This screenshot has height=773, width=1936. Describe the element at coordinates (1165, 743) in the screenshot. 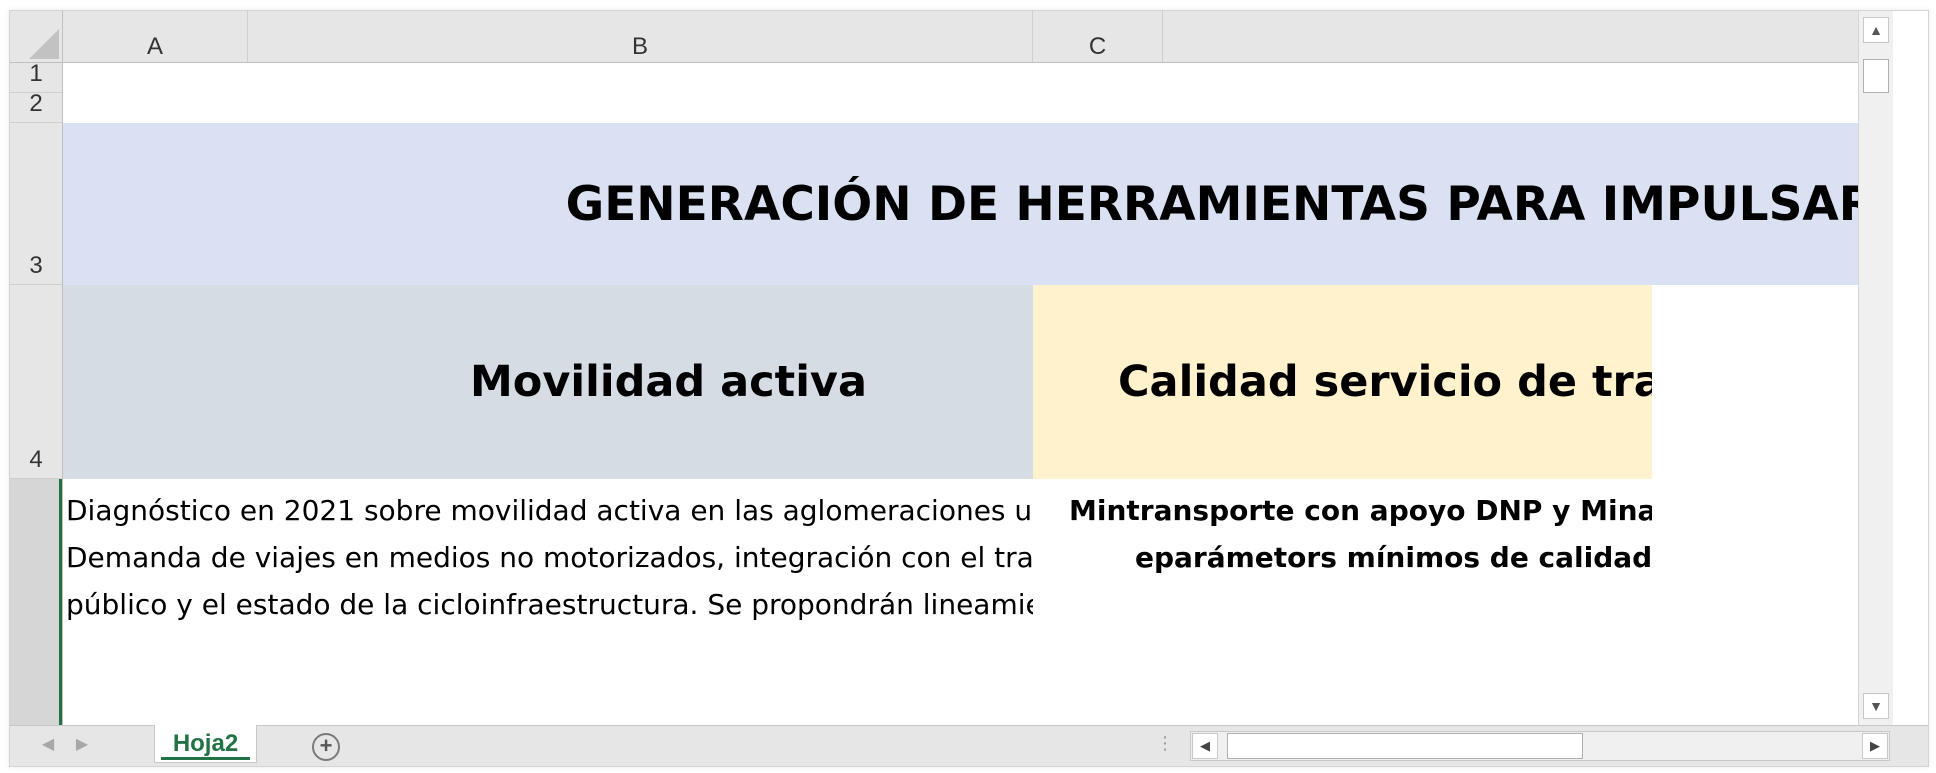

I see `split-handle-icon: ⋮` at that location.